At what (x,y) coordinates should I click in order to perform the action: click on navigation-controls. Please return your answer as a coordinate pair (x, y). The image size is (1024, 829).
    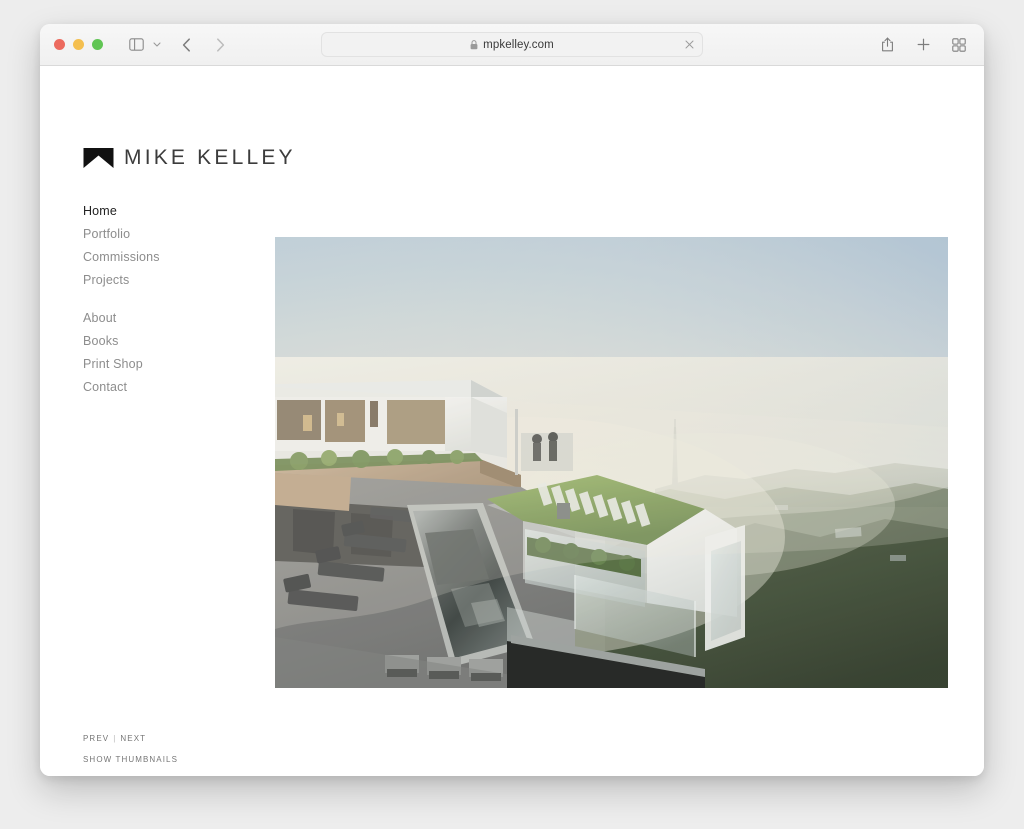
    Looking at the image, I should click on (203, 45).